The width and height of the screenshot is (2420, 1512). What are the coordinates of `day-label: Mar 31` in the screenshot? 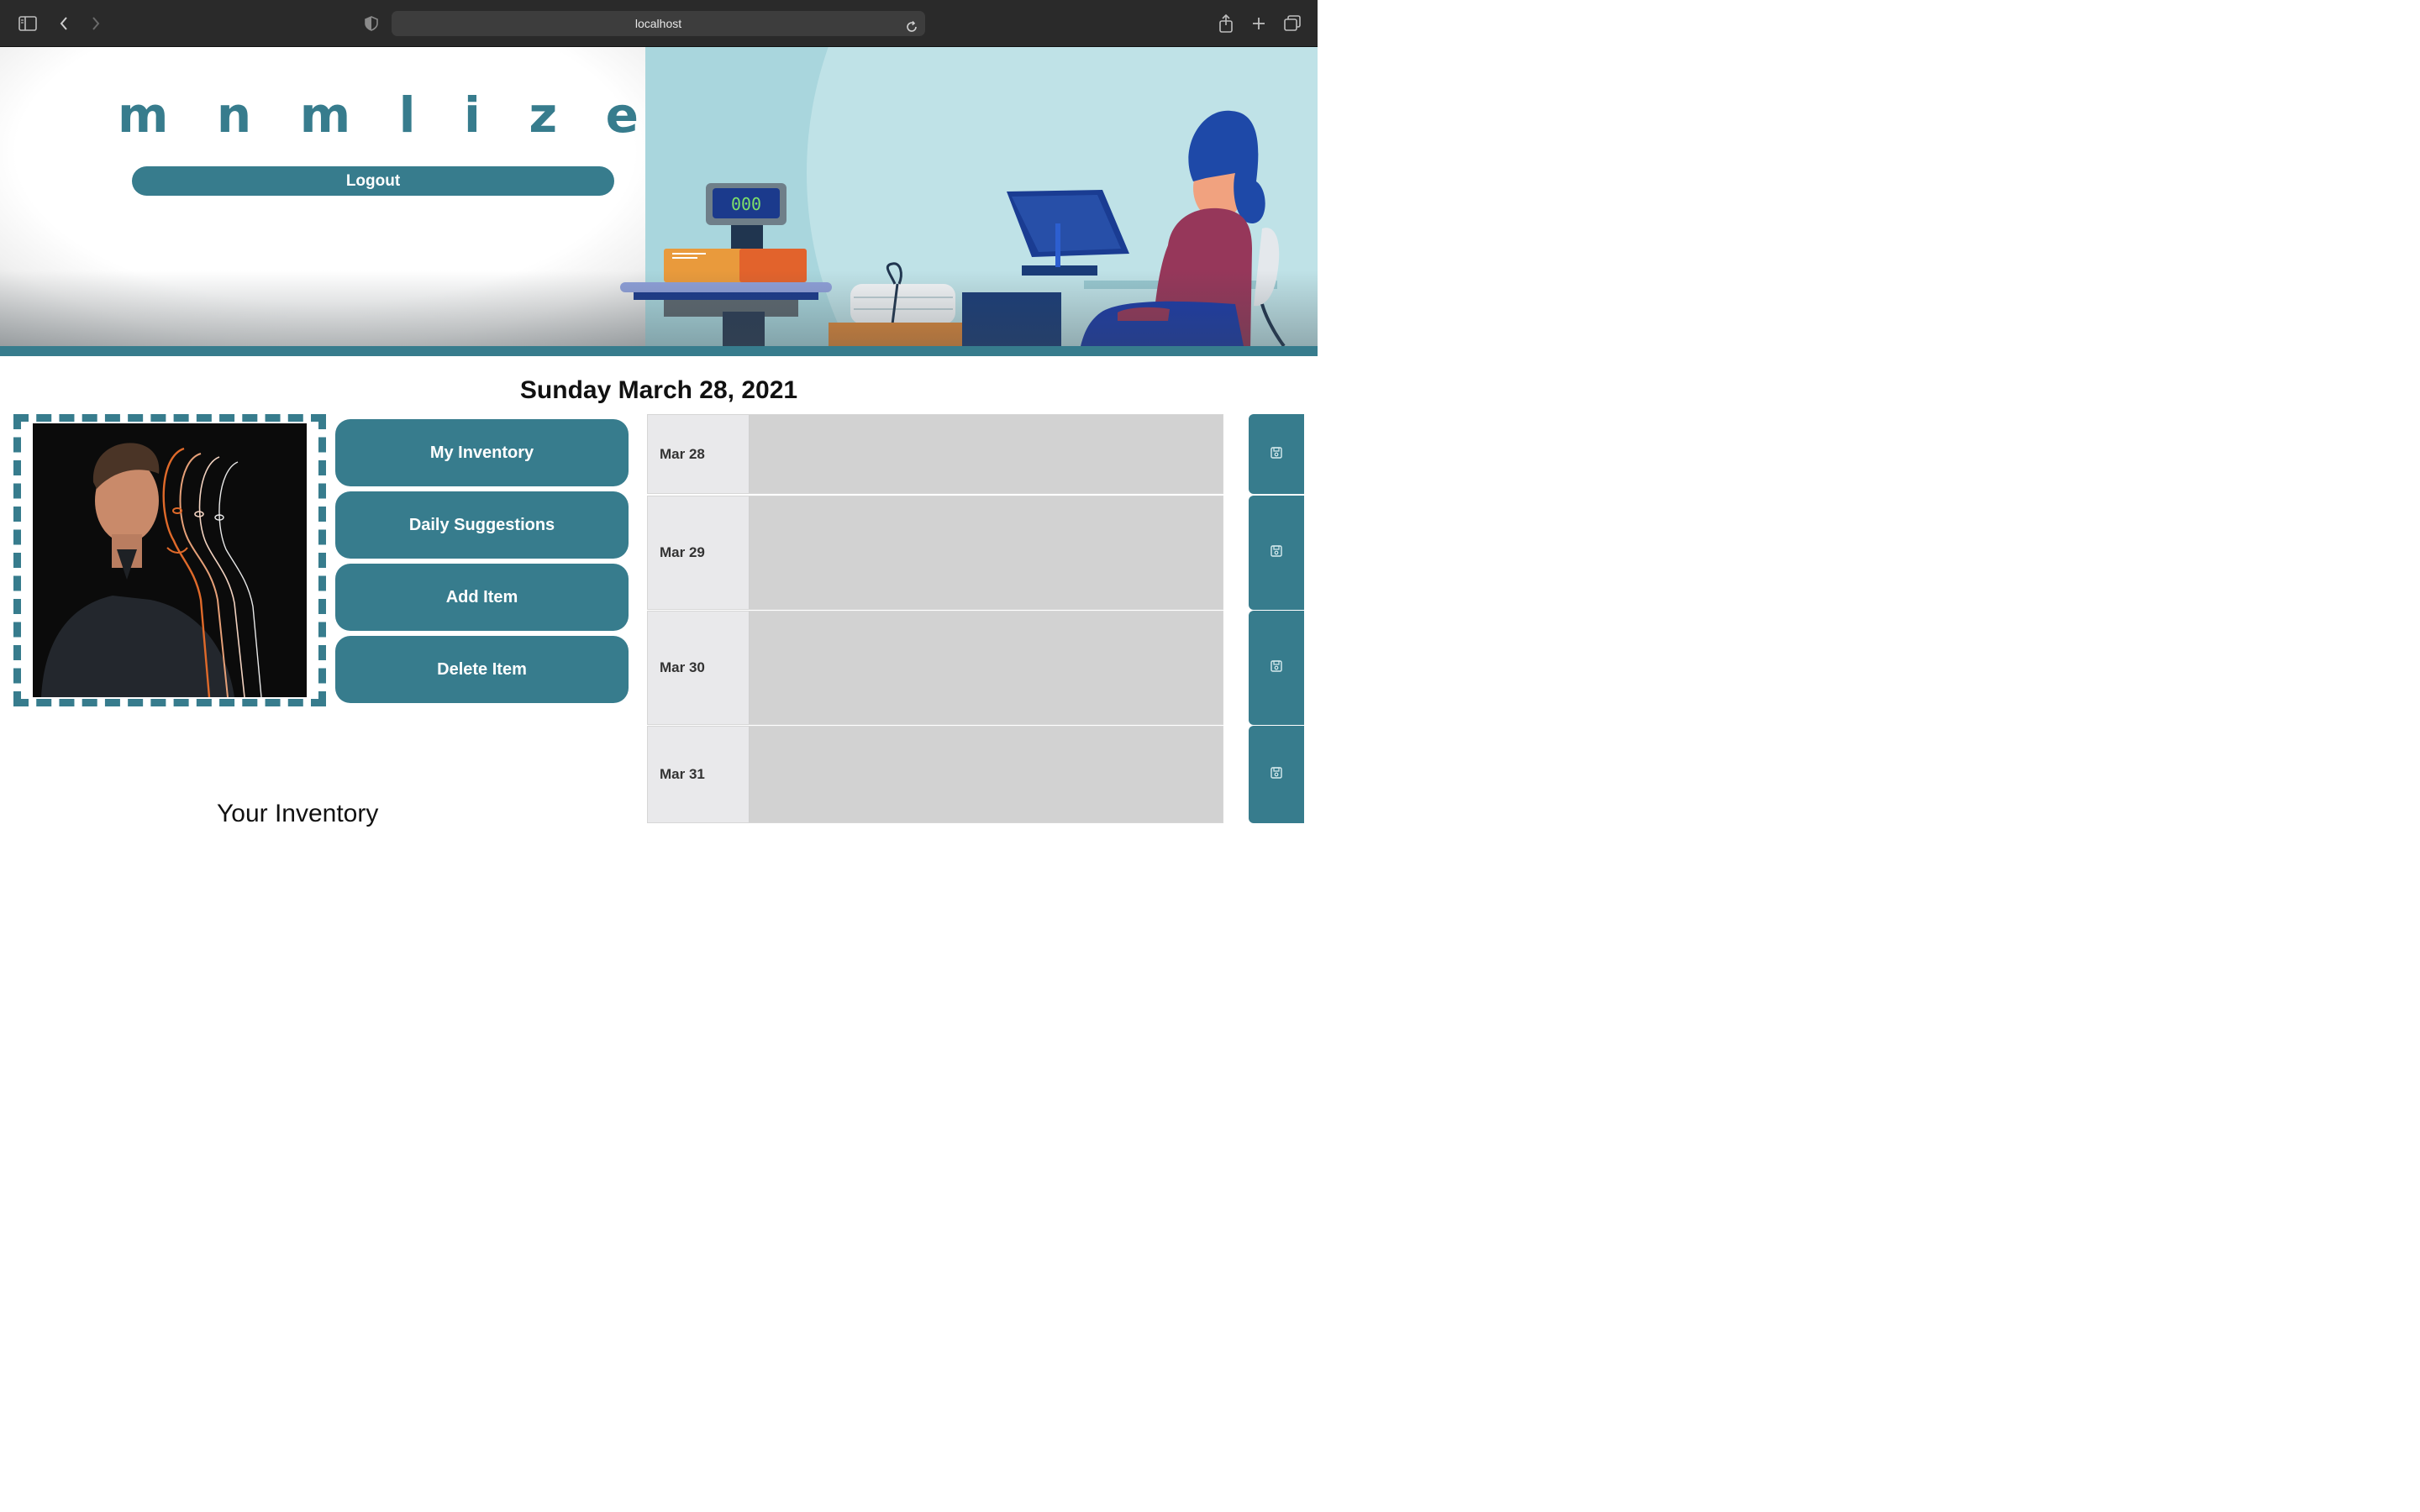 It's located at (699, 774).